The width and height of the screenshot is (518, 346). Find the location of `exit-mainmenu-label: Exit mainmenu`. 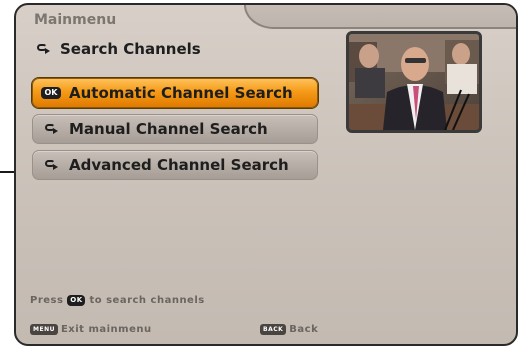

exit-mainmenu-label: Exit mainmenu is located at coordinates (106, 329).